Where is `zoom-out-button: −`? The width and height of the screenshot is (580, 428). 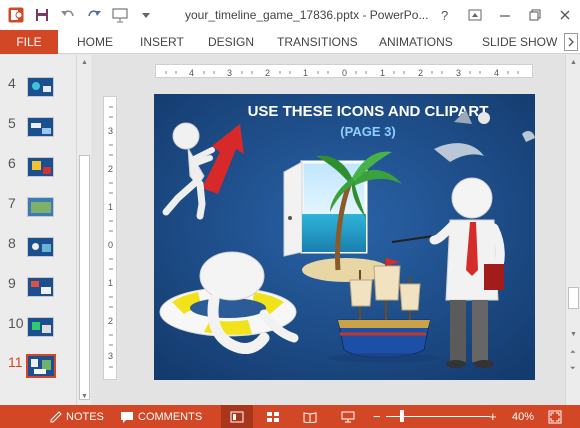 zoom-out-button: − is located at coordinates (377, 416).